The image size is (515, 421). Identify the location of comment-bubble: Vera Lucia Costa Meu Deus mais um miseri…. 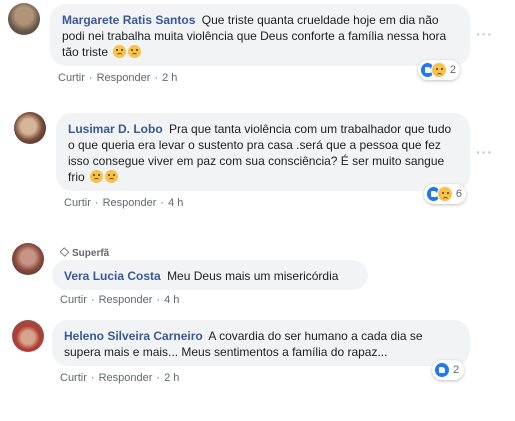
(210, 275).